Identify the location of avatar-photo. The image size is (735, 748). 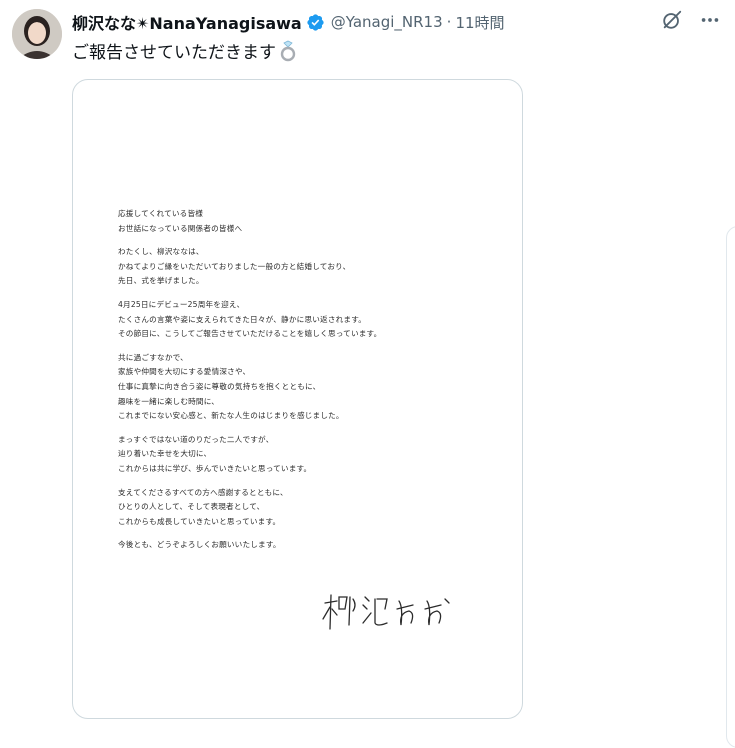
(37, 34).